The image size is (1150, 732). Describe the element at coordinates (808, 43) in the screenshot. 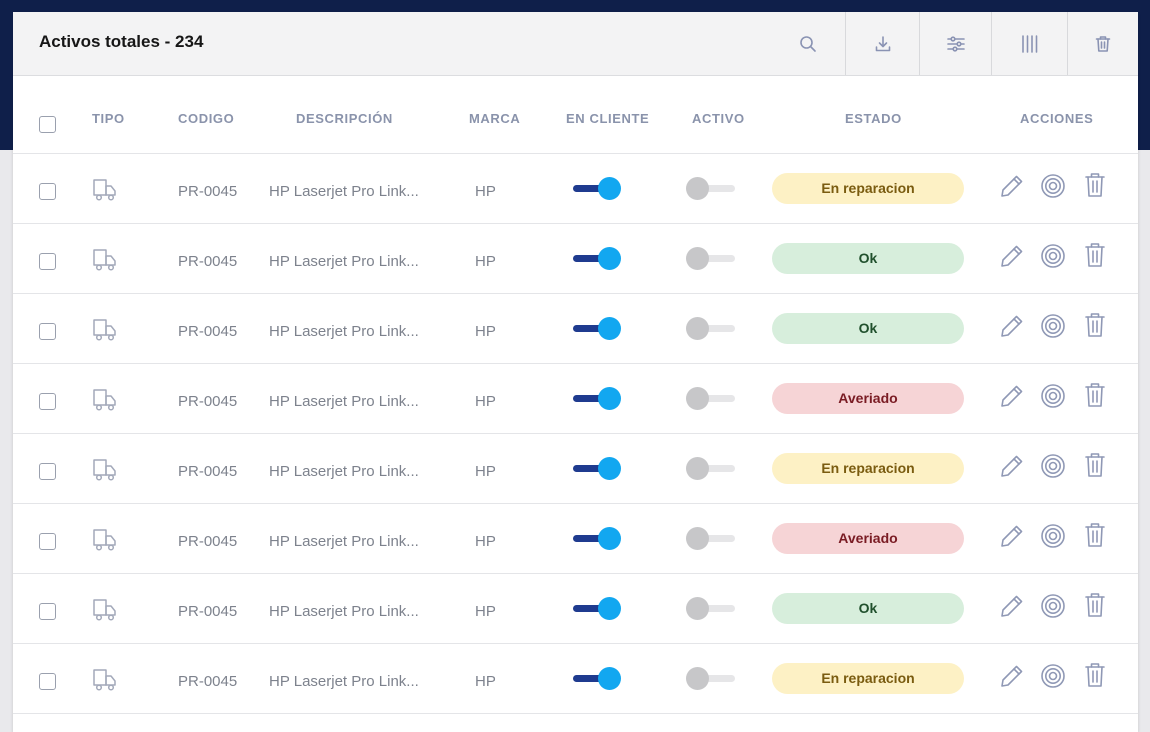

I see `search-button` at that location.